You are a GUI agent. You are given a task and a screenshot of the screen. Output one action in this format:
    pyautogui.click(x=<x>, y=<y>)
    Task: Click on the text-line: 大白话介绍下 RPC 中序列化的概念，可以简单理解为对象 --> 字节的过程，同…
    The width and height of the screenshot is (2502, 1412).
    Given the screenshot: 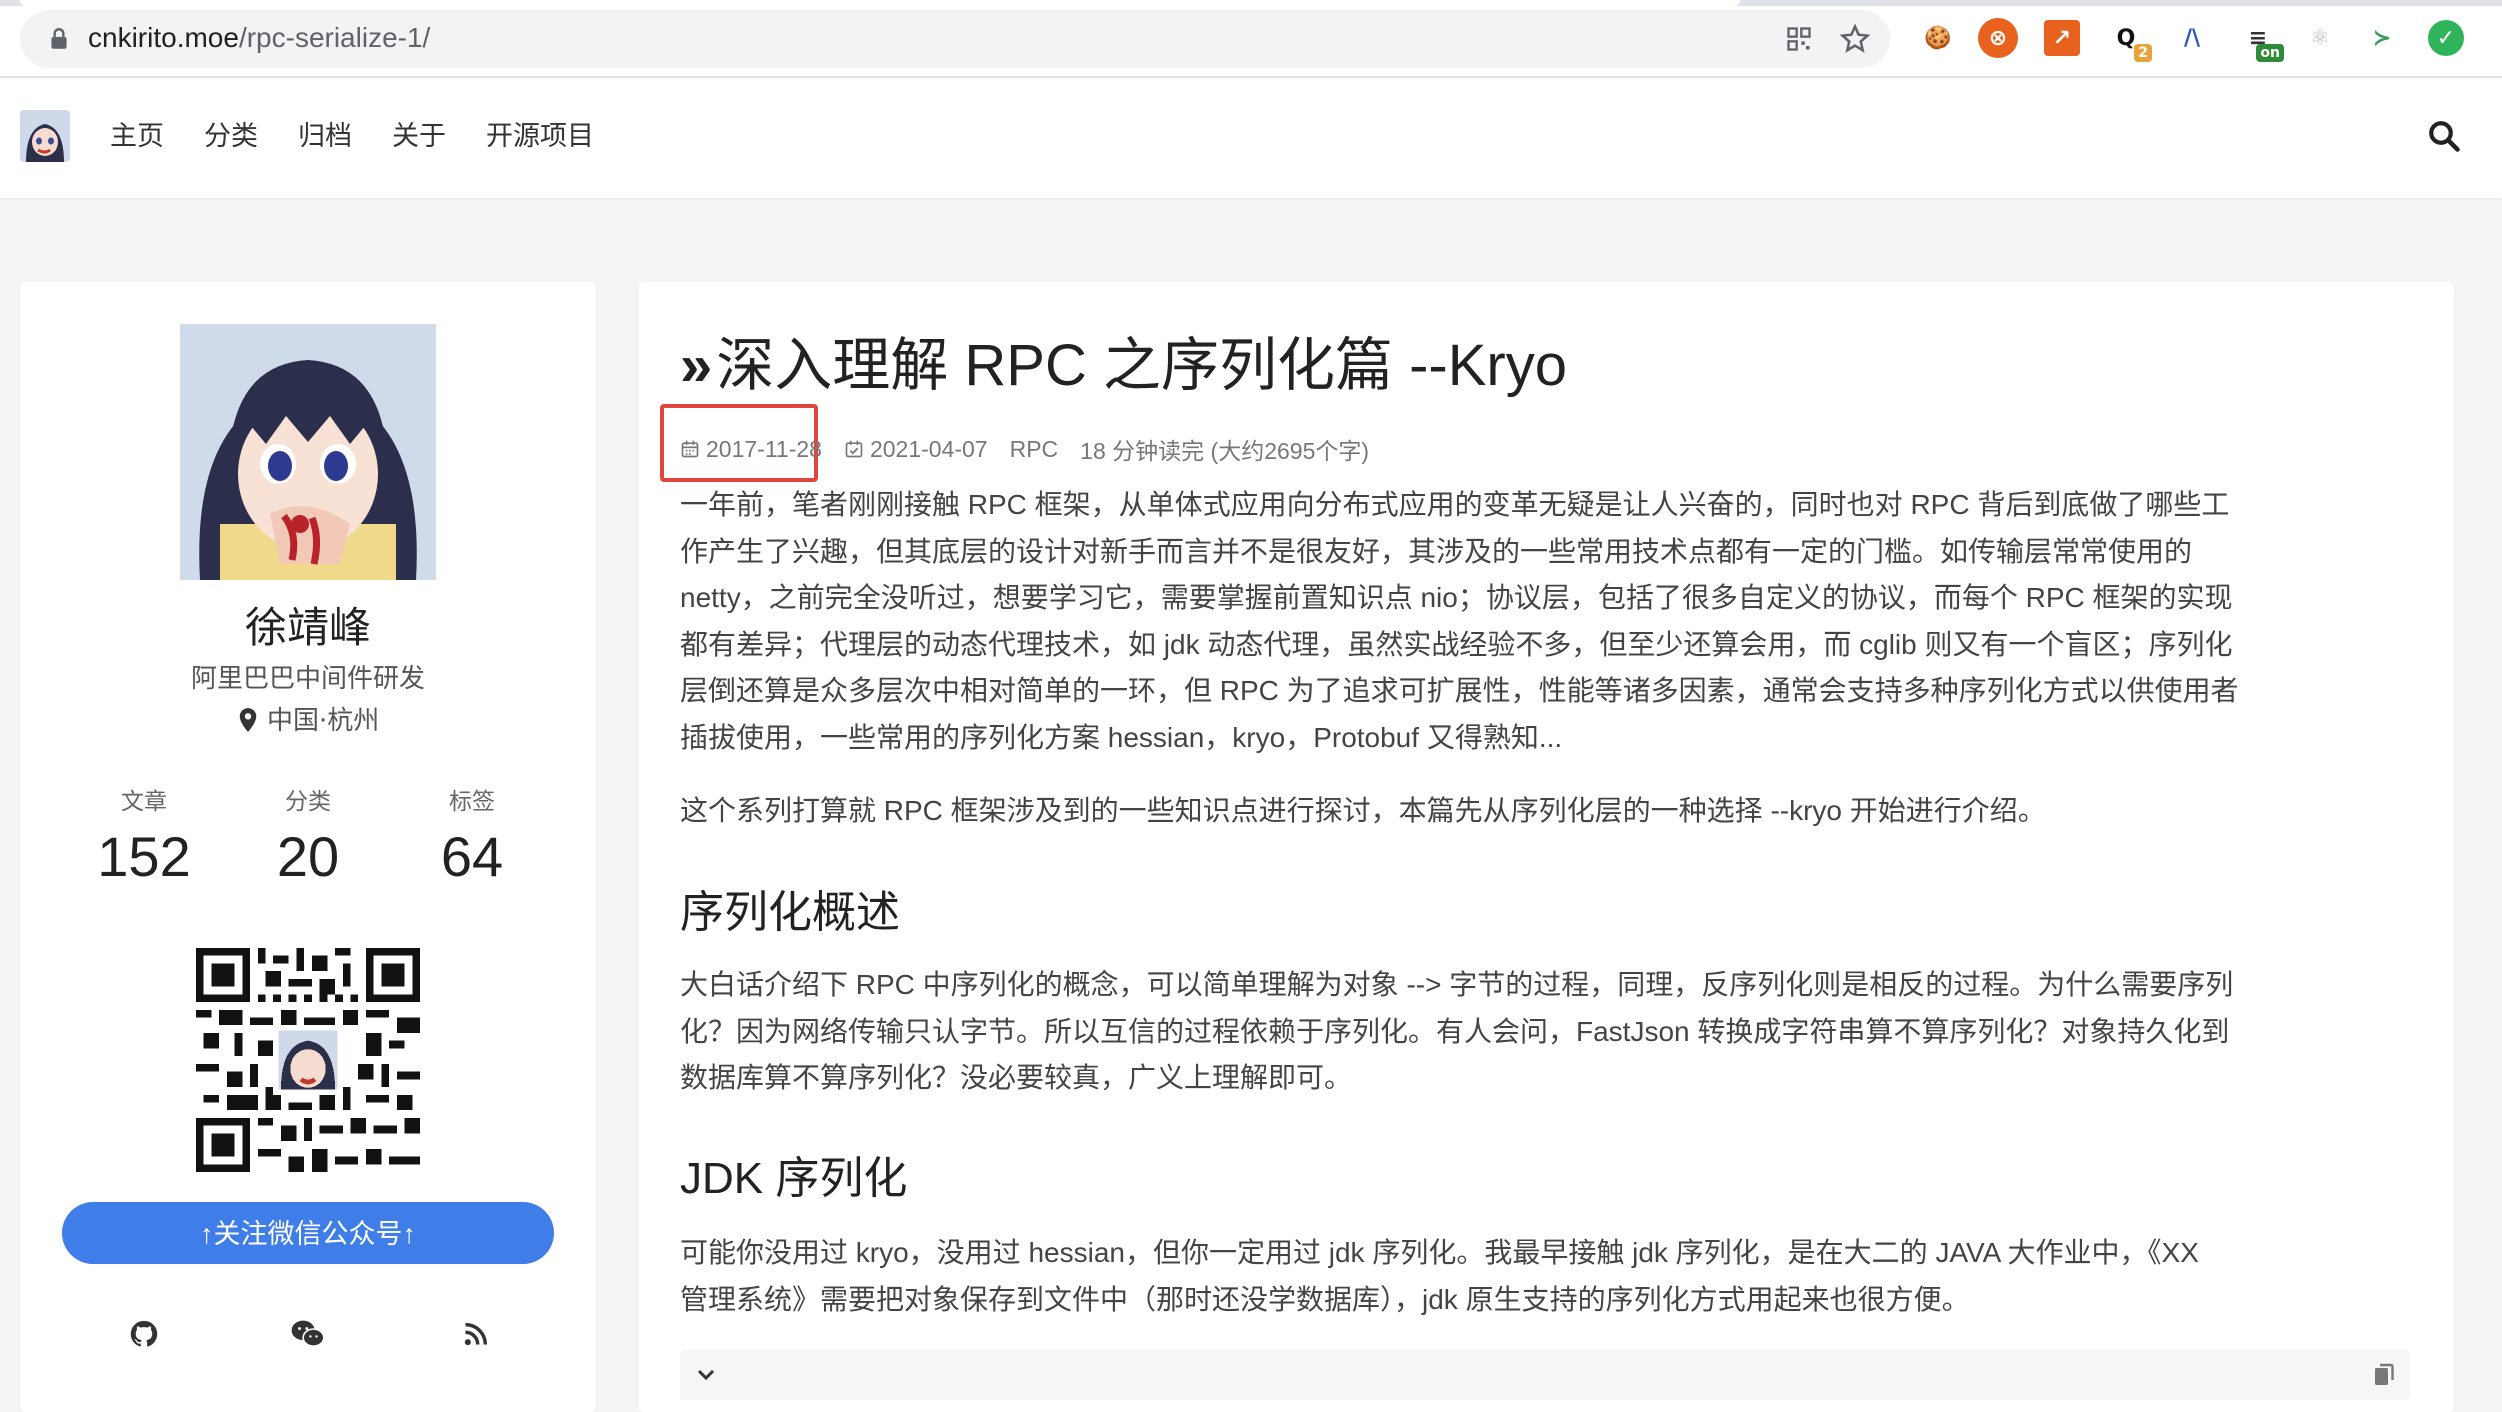 What is the action you would take?
    pyautogui.click(x=1457, y=984)
    